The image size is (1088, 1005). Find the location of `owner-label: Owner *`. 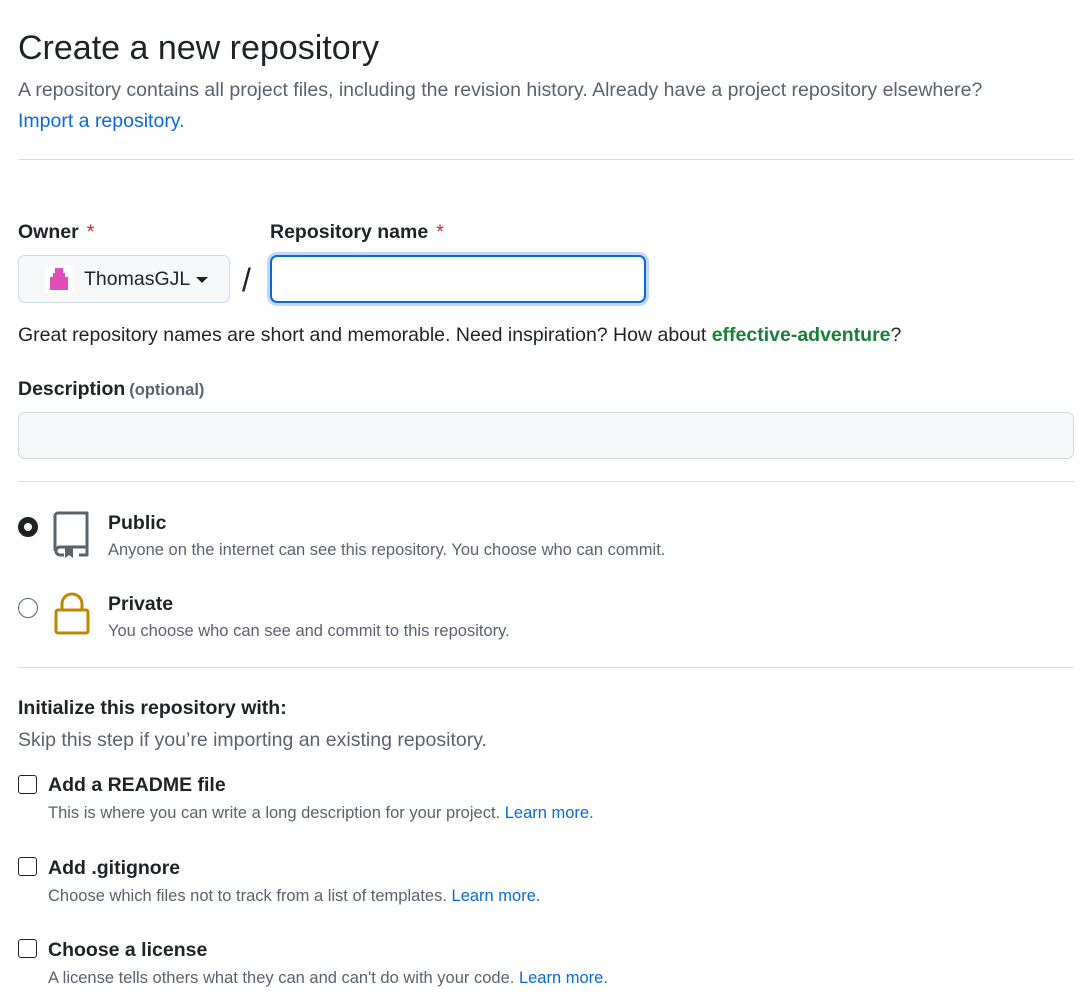

owner-label: Owner * is located at coordinates (56, 232).